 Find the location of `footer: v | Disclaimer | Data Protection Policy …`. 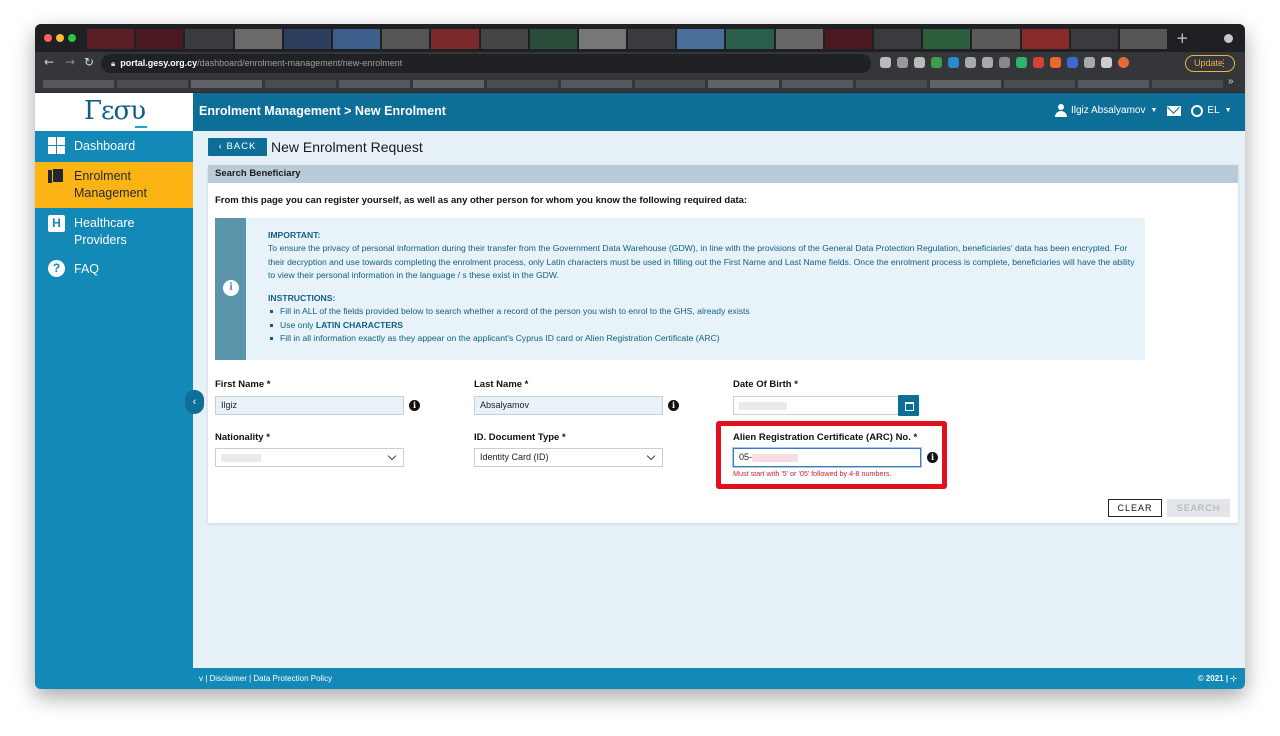

footer: v | Disclaimer | Data Protection Policy … is located at coordinates (719, 678).